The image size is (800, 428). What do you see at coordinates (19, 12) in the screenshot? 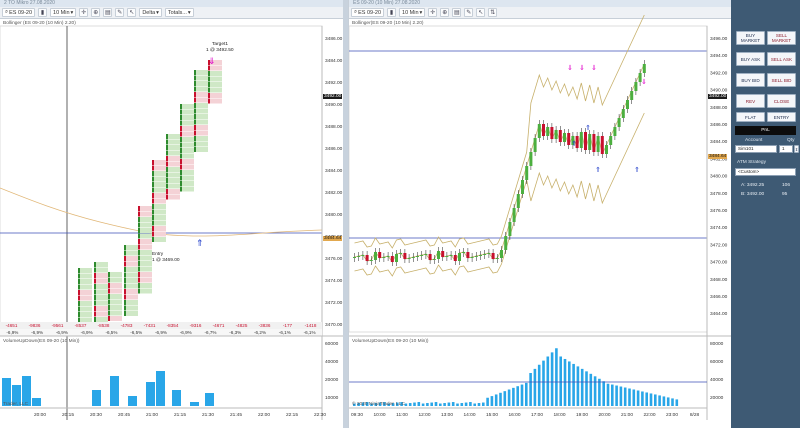
I see `left-instrument-selector: ⌕ ES 09-20` at bounding box center [19, 12].